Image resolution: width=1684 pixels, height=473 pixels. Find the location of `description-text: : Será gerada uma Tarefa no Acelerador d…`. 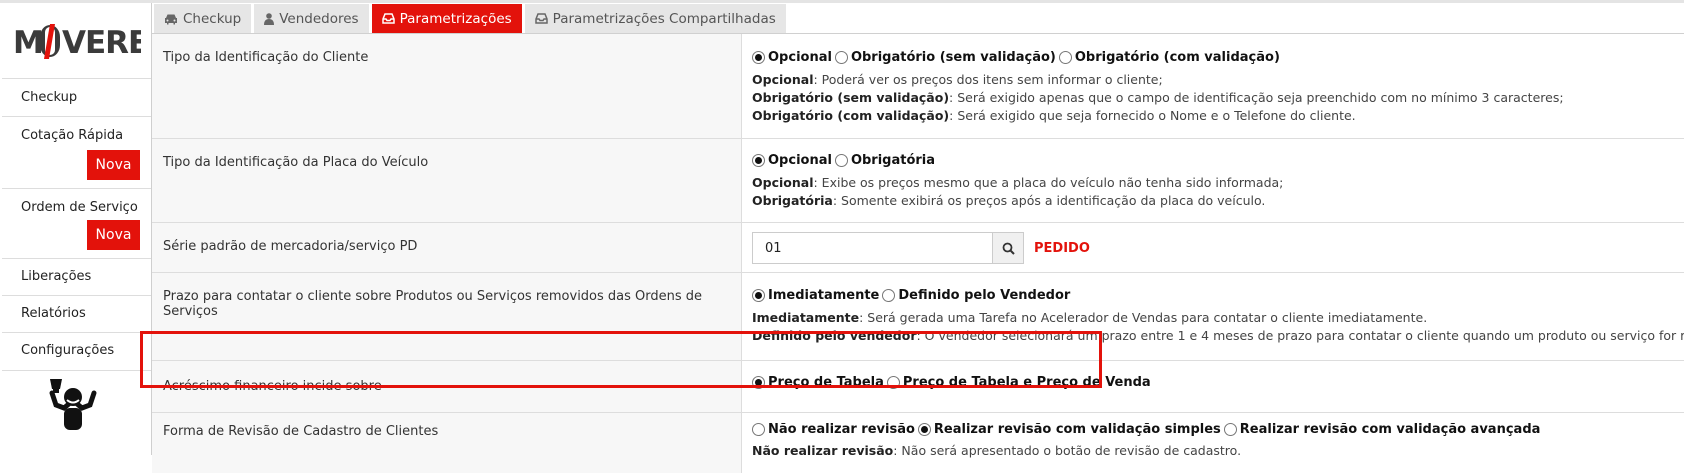

description-text: : Será gerada uma Tarefa no Acelerador d… is located at coordinates (1143, 317).